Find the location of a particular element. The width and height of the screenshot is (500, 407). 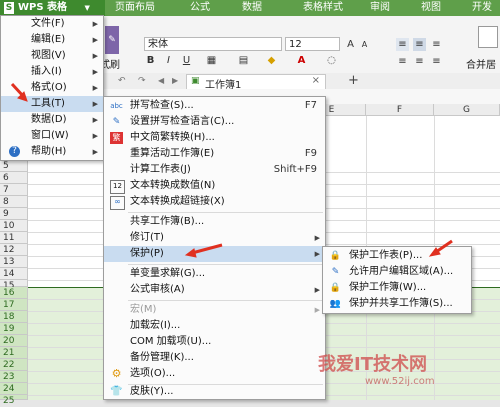

watermark-text: 我爱IT技术网 is located at coordinates (372, 364).